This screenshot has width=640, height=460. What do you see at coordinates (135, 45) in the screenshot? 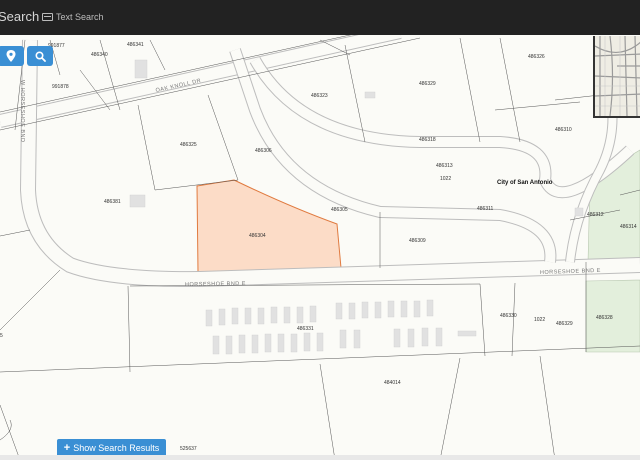
I see `parcel-label: 486341` at bounding box center [135, 45].